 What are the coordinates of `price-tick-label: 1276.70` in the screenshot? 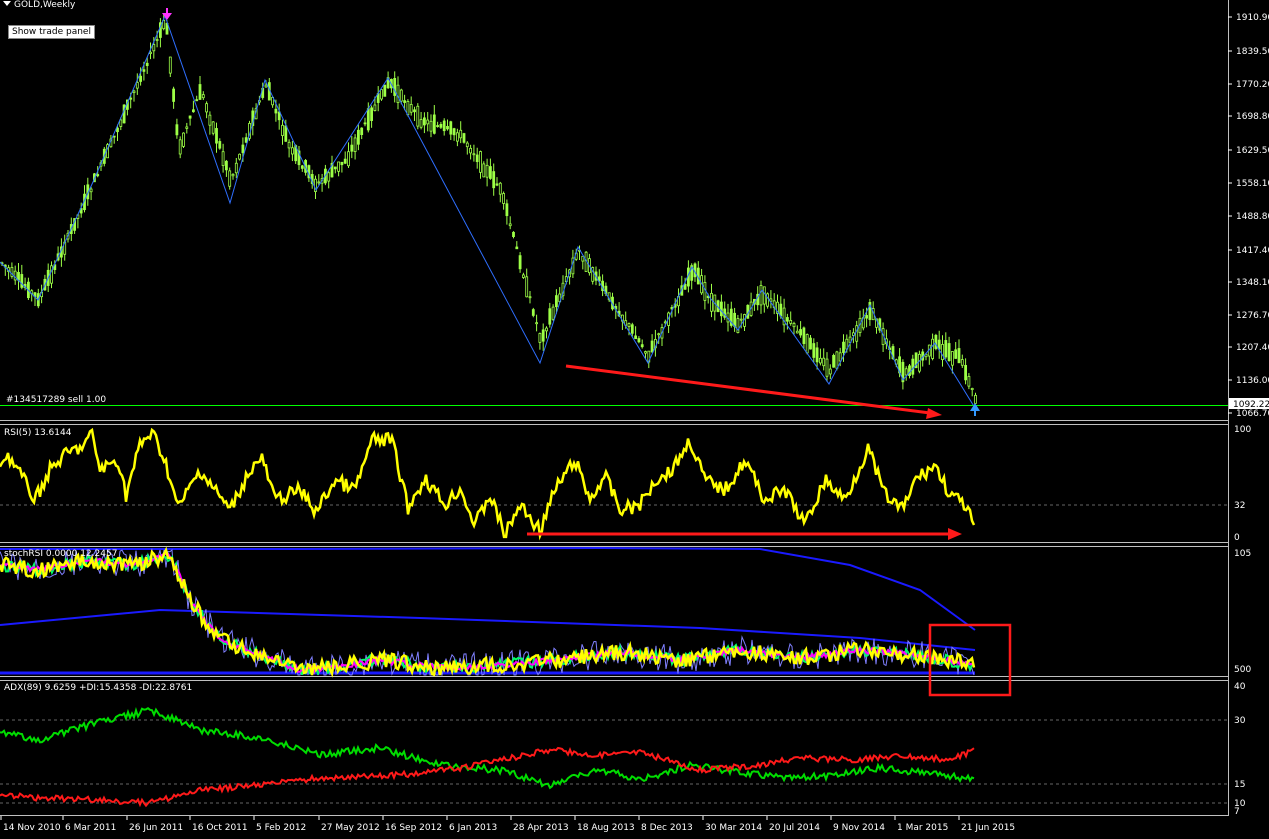 It's located at (1252, 316).